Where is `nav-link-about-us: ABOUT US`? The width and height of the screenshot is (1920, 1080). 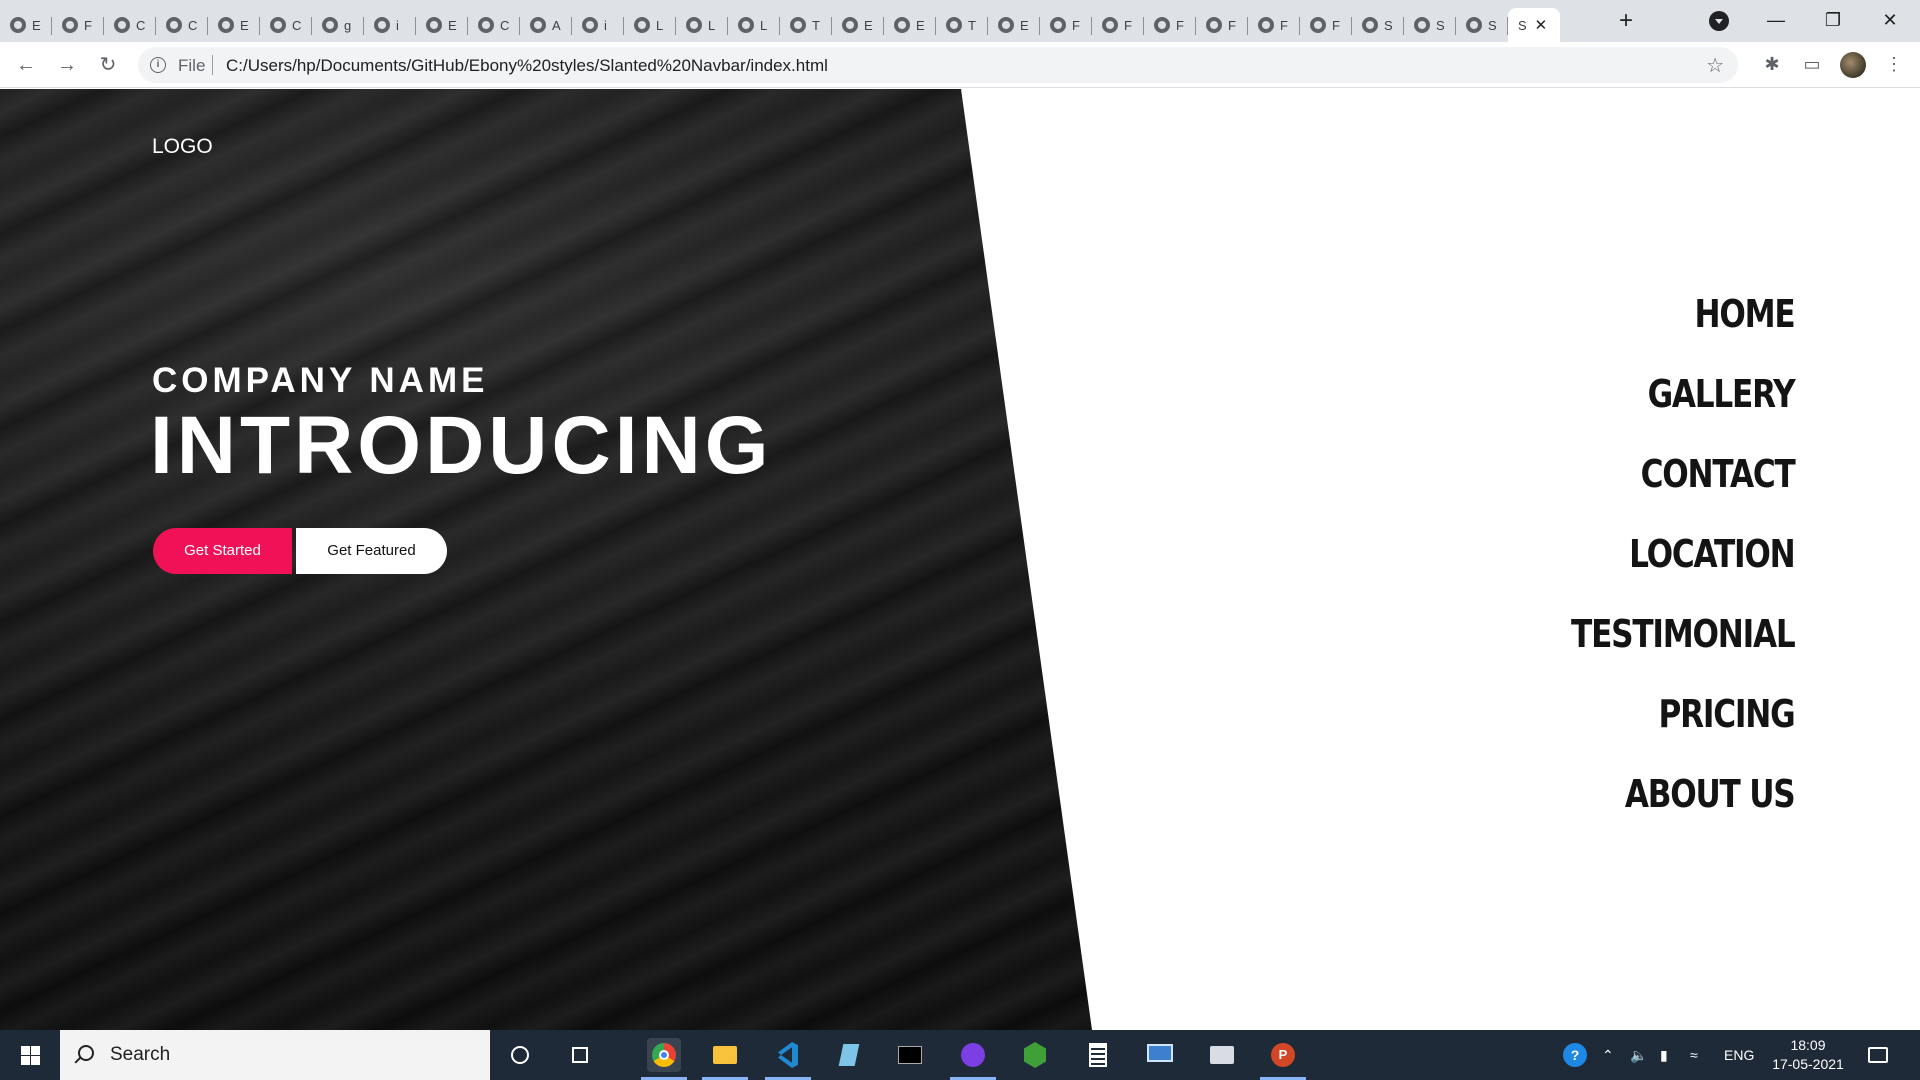 nav-link-about-us: ABOUT US is located at coordinates (1683, 794).